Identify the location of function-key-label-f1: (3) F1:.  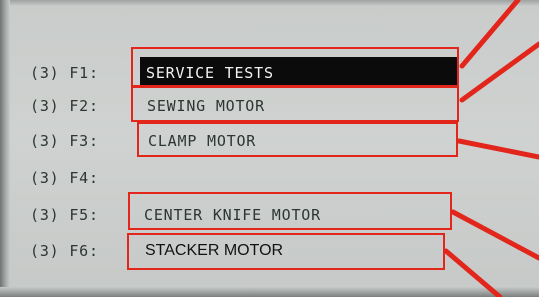
(64, 73).